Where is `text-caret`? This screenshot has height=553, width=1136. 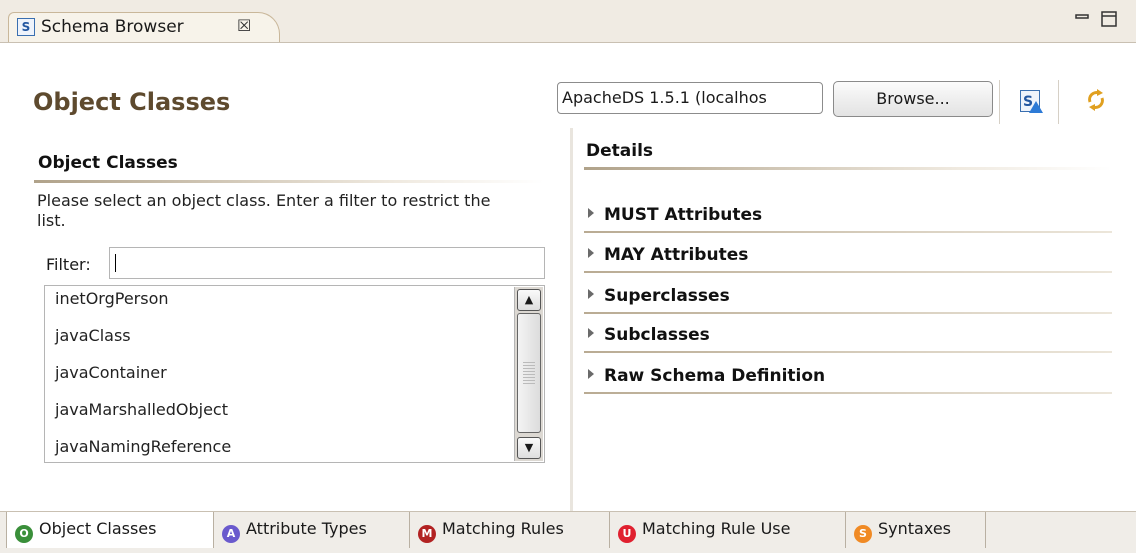 text-caret is located at coordinates (115, 263).